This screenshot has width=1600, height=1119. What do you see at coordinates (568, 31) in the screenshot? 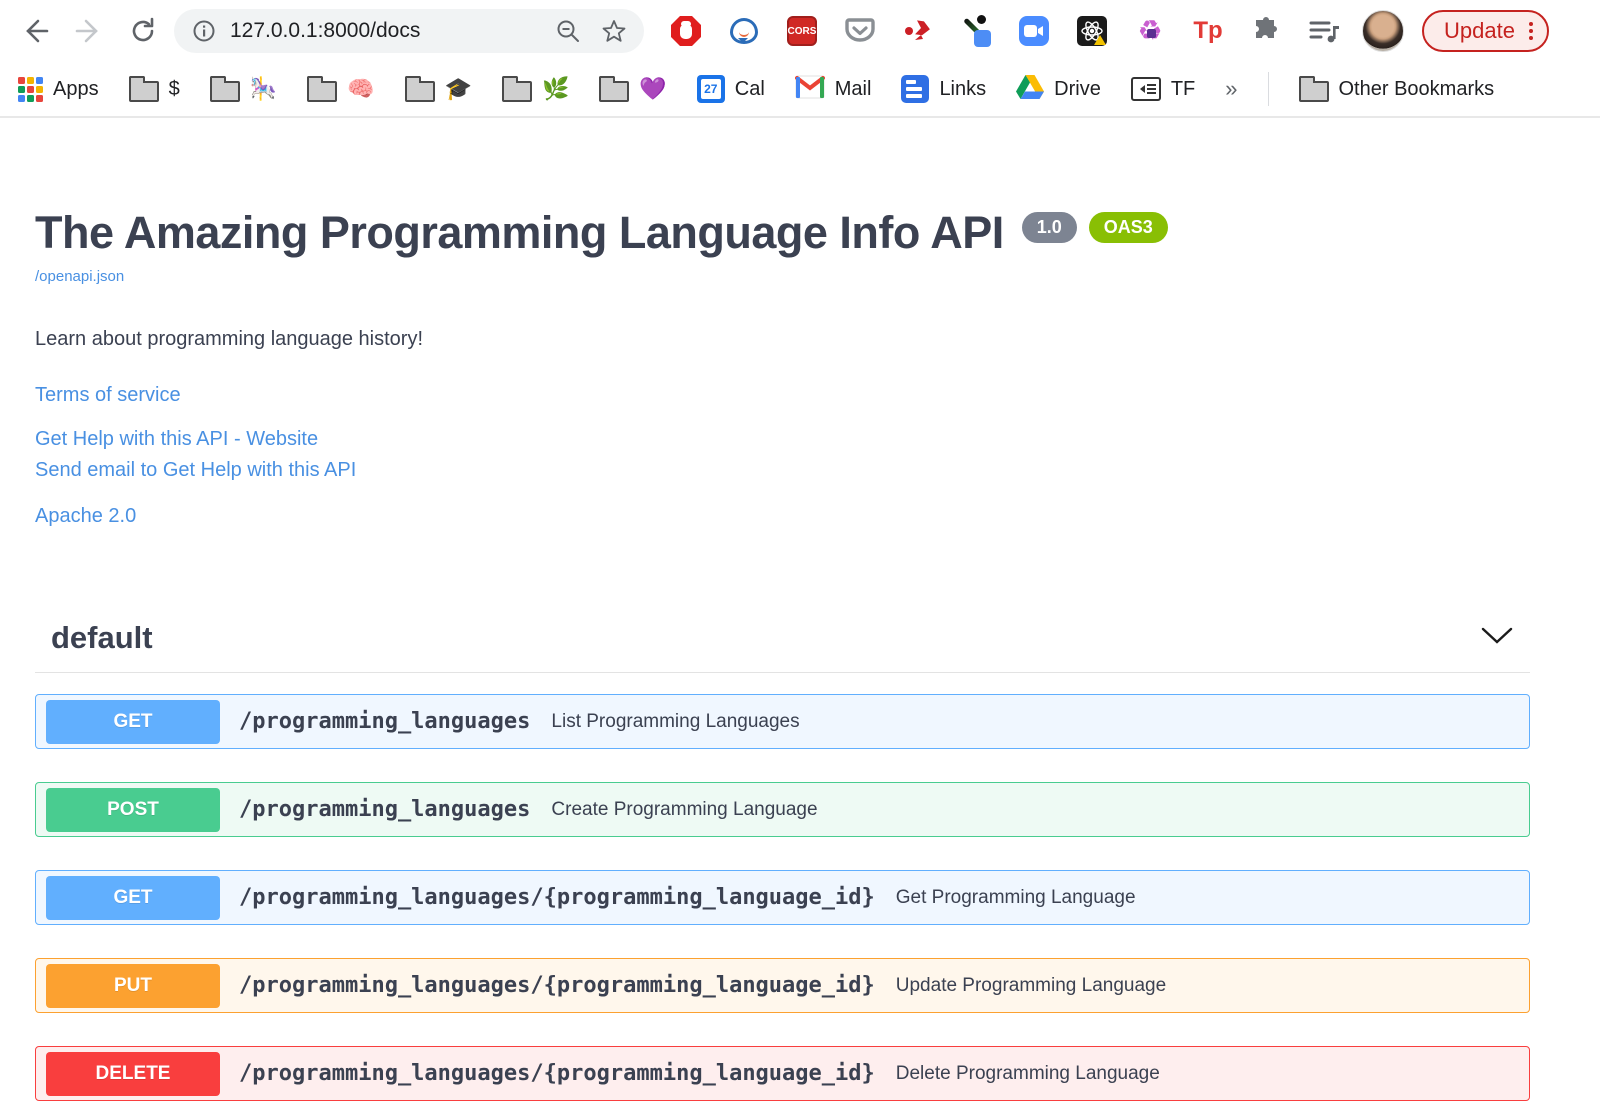
I see `zoom-out-icon` at bounding box center [568, 31].